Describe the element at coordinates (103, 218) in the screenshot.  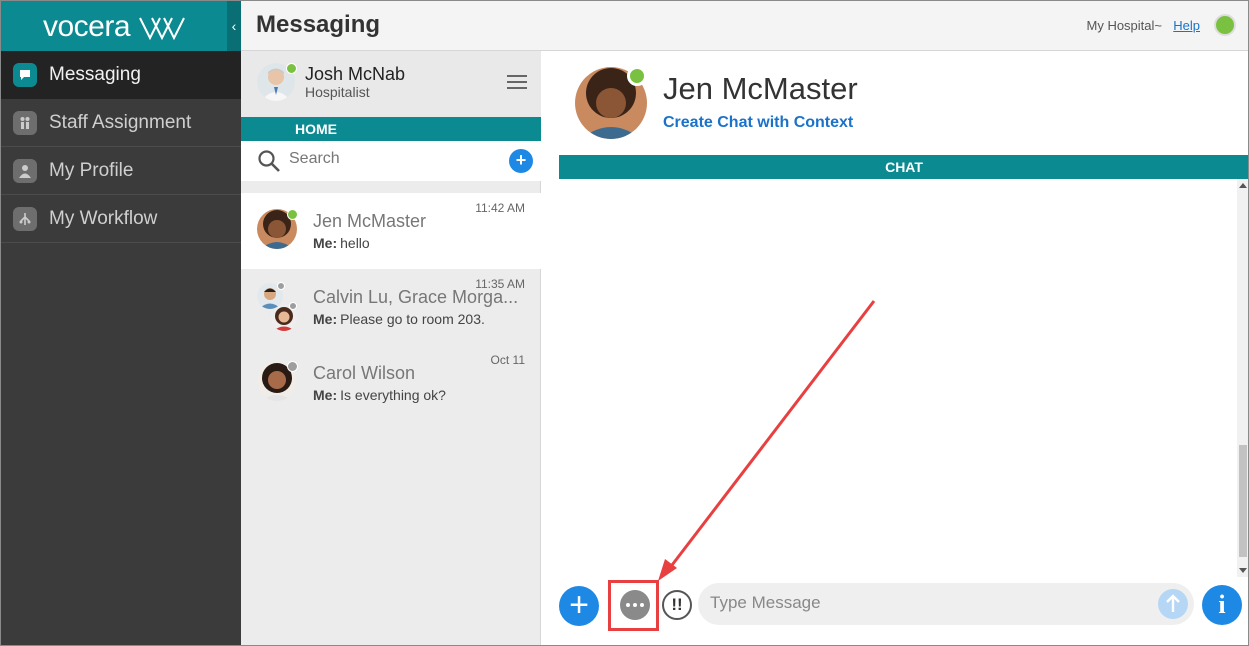
I see `nav-item-label: My Workflow` at that location.